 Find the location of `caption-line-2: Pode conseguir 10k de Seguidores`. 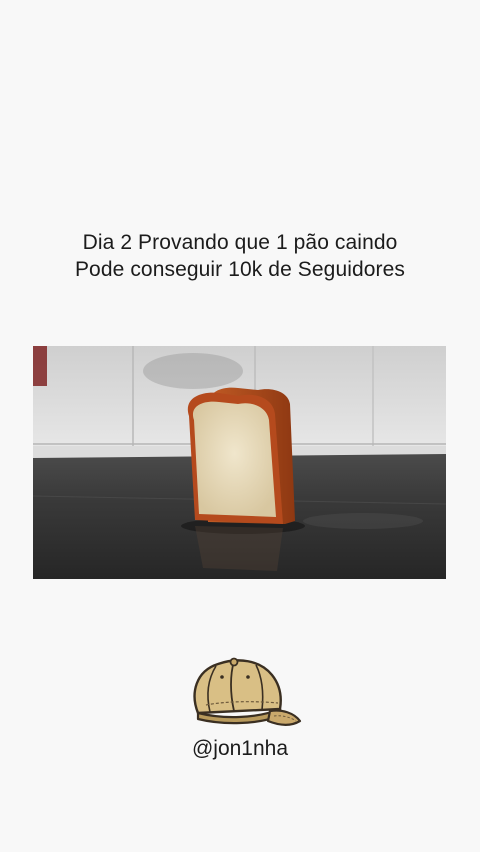

caption-line-2: Pode conseguir 10k de Seguidores is located at coordinates (240, 269).